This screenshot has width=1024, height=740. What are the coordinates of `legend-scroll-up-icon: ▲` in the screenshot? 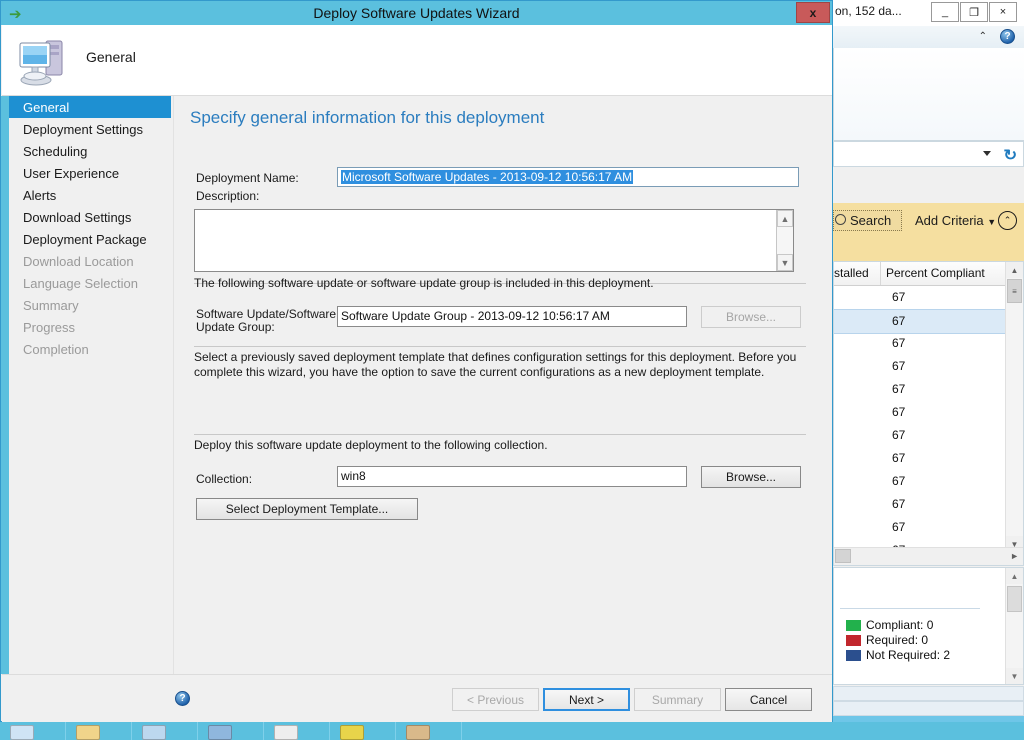 It's located at (1014, 576).